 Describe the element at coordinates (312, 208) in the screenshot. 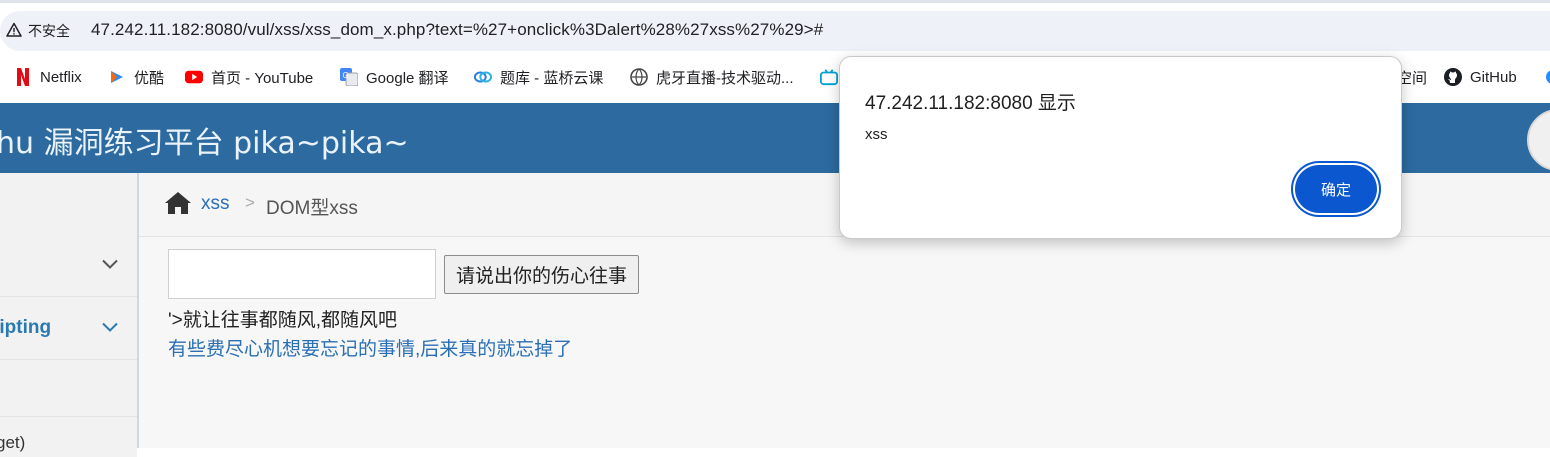

I see `breadcrumb-current: DOM型xss` at that location.